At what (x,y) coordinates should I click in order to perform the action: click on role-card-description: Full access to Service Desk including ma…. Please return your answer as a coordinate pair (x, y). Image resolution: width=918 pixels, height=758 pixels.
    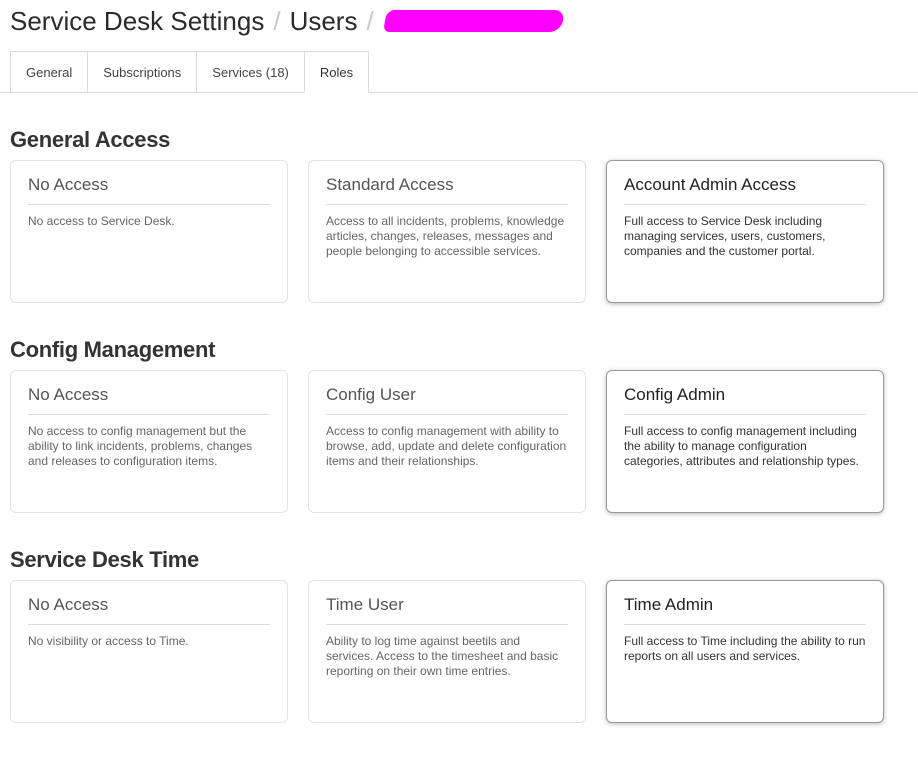
    Looking at the image, I should click on (725, 236).